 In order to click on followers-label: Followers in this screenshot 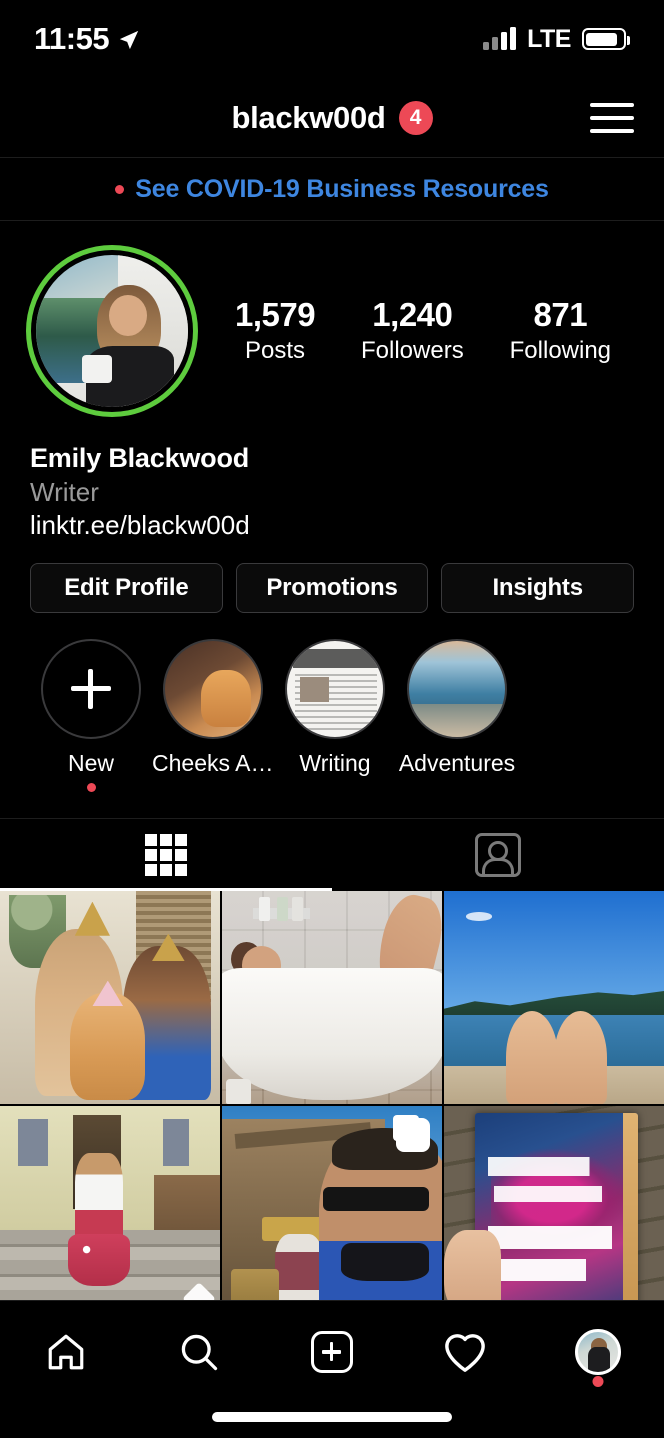, I will do `click(412, 350)`.